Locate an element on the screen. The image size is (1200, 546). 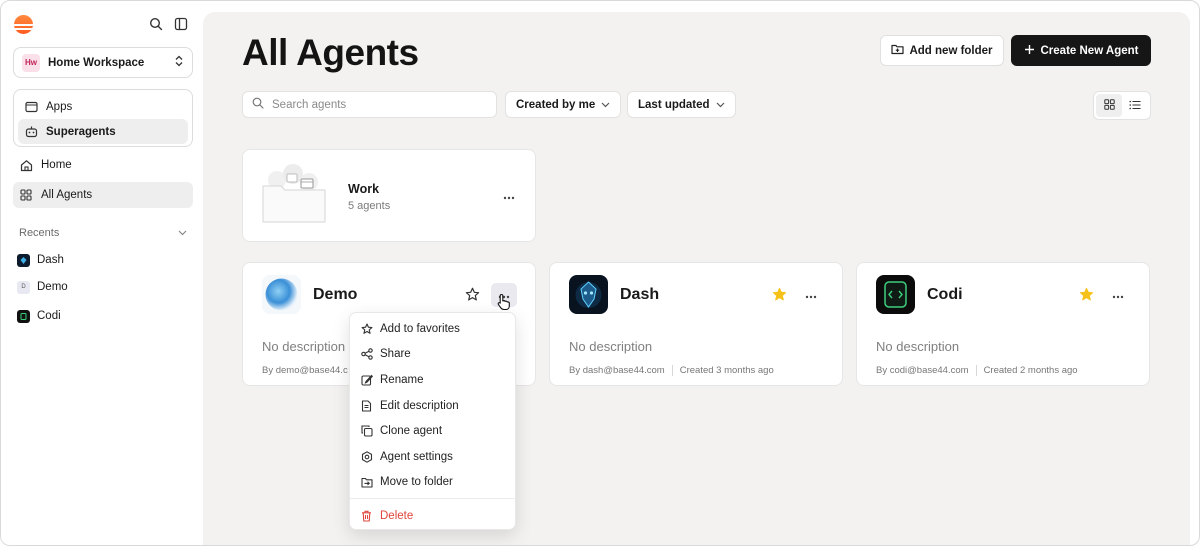
recent-item-label: Demo is located at coordinates (52, 287).